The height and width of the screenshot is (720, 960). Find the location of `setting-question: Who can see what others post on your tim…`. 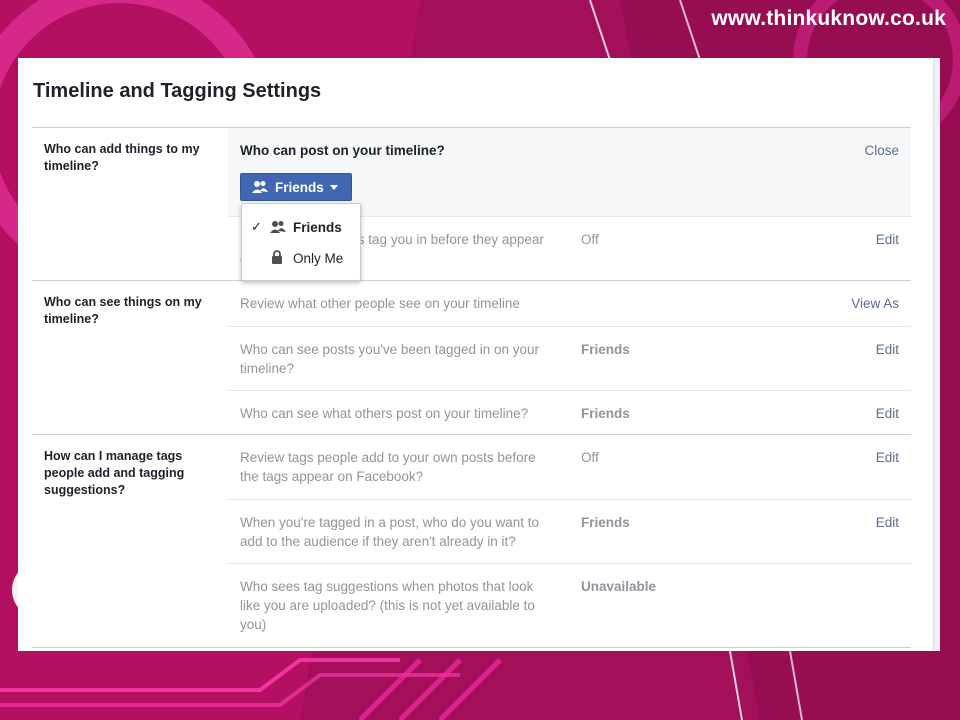

setting-question: Who can see what others post on your tim… is located at coordinates (384, 413).